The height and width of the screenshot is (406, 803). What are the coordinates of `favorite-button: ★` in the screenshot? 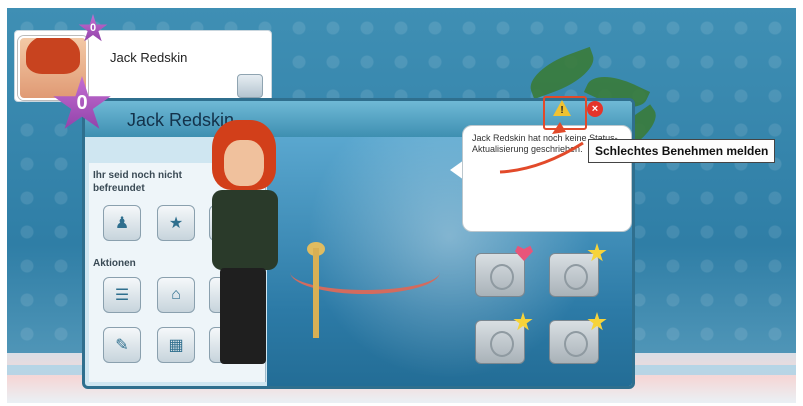 It's located at (176, 223).